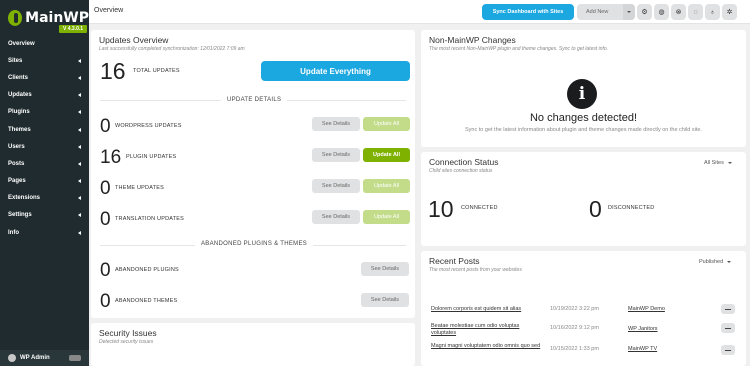 The height and width of the screenshot is (366, 750). I want to click on info-icon: i, so click(582, 94).